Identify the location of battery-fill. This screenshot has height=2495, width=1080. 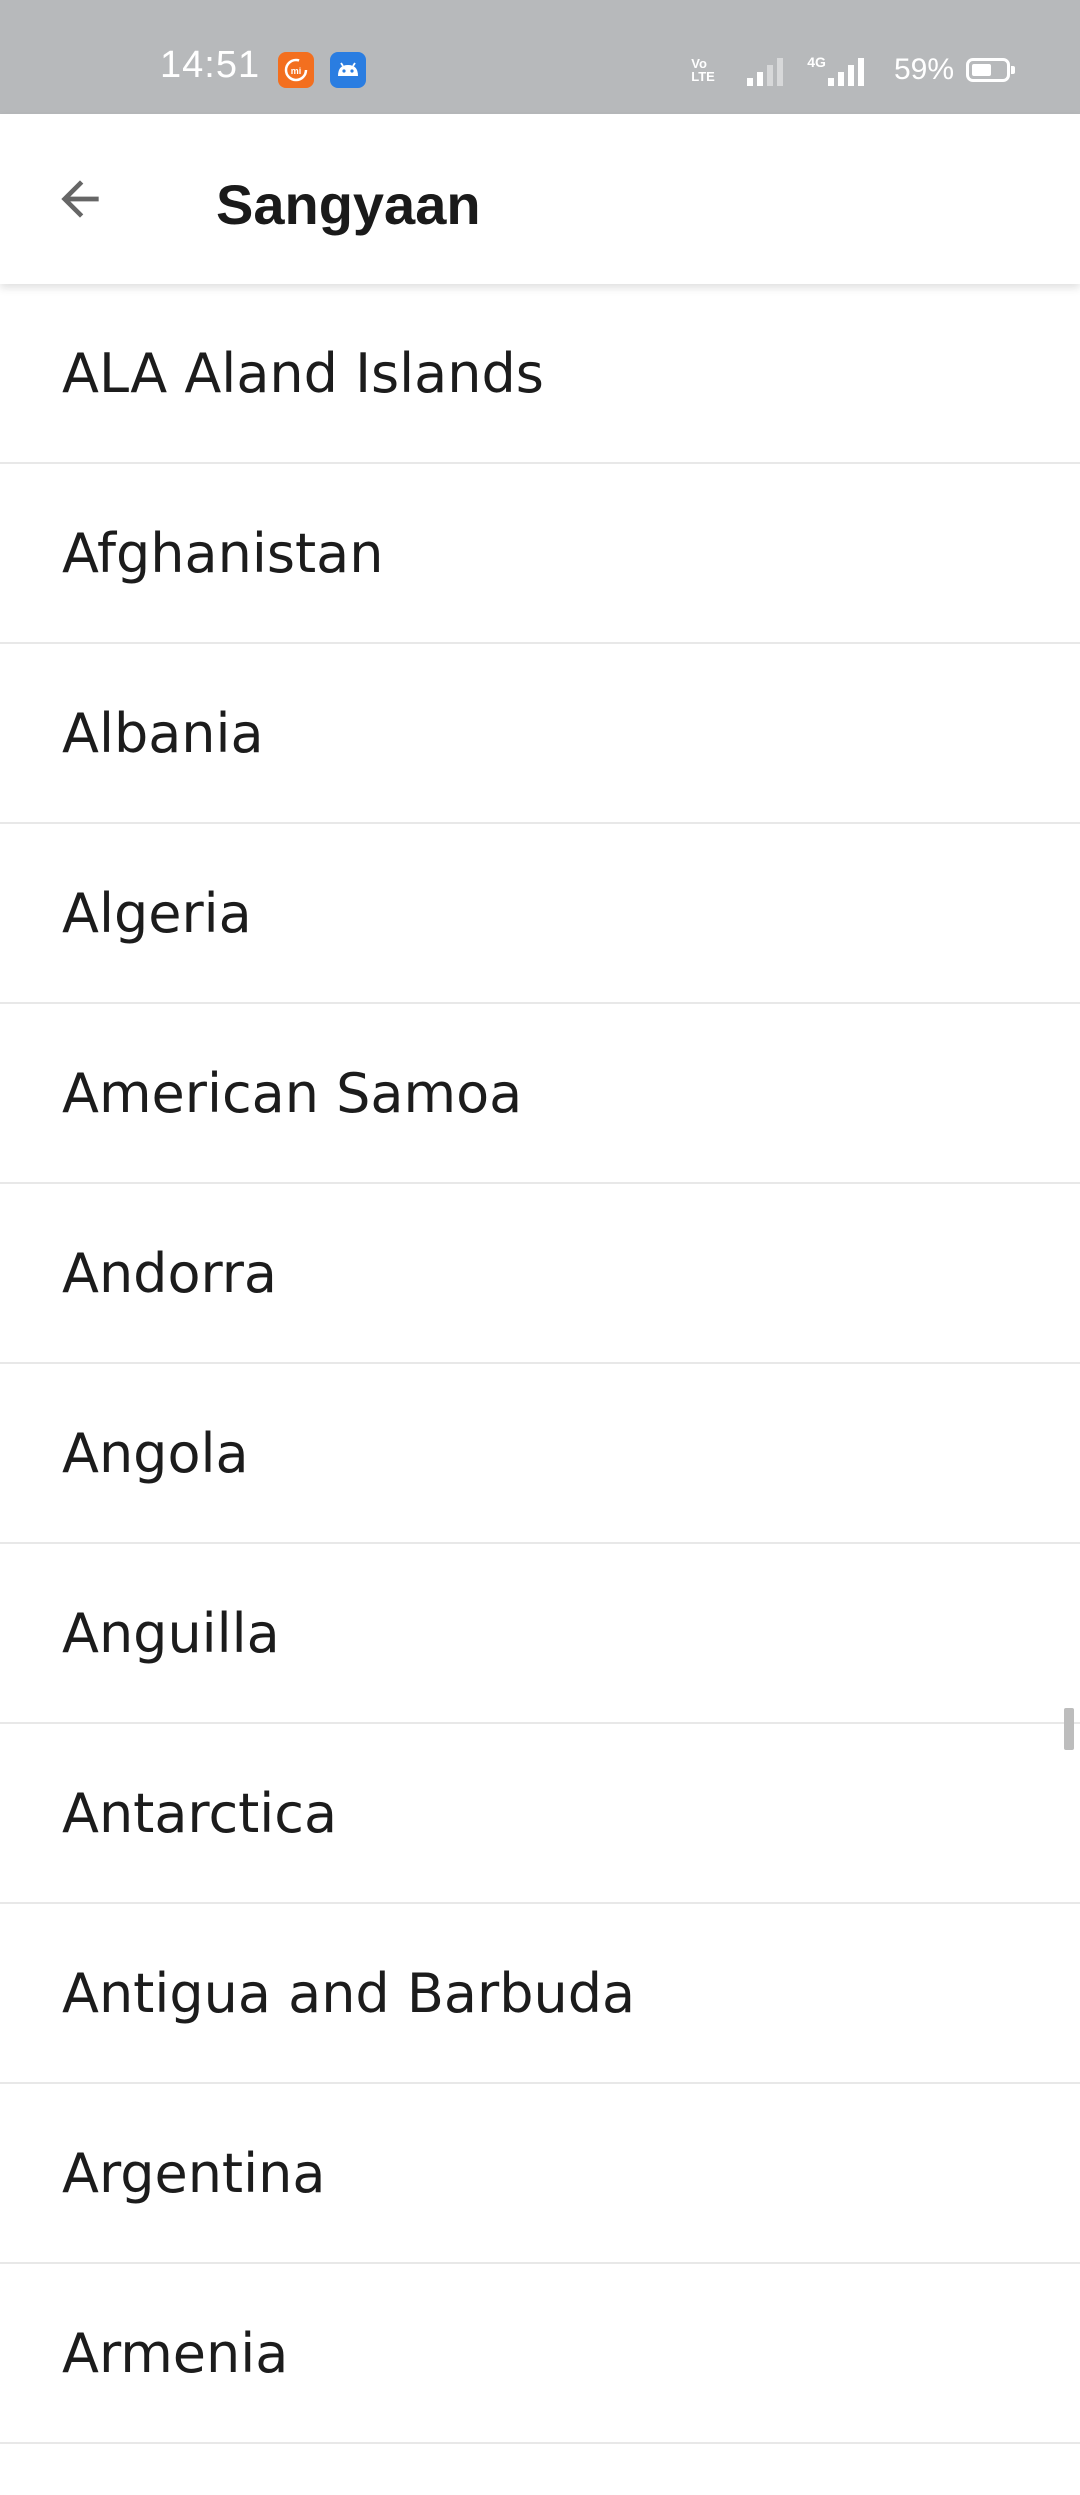
(981, 70).